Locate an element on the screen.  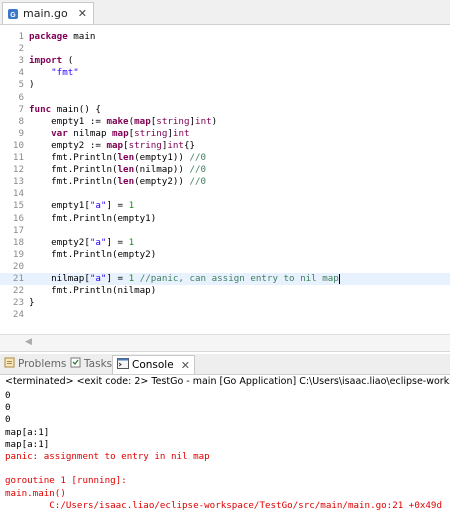
tab-console: Console ✕ is located at coordinates (153, 364).